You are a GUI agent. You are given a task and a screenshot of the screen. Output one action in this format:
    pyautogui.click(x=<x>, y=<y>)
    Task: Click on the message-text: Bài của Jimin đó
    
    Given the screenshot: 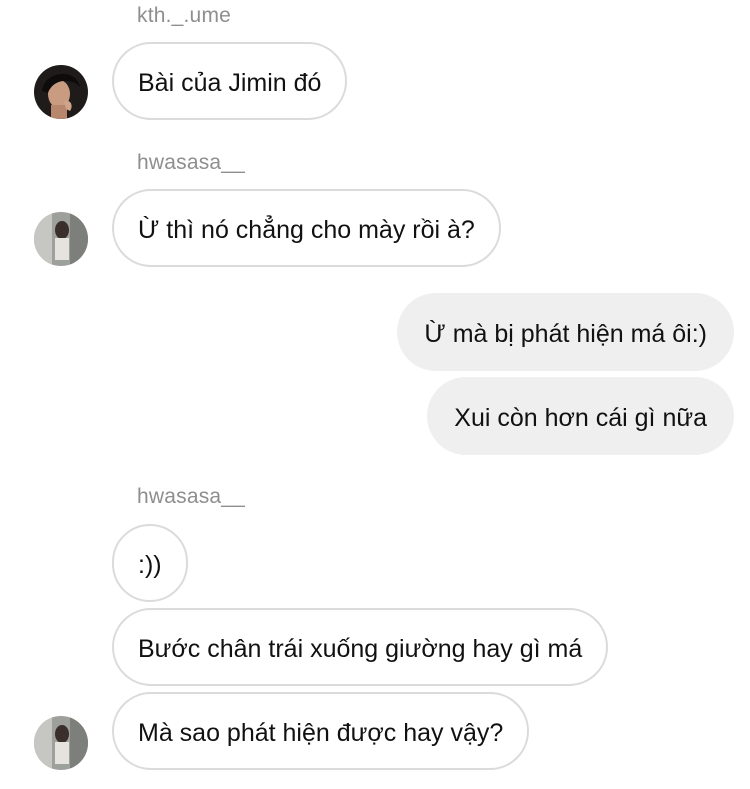 What is the action you would take?
    pyautogui.click(x=230, y=83)
    